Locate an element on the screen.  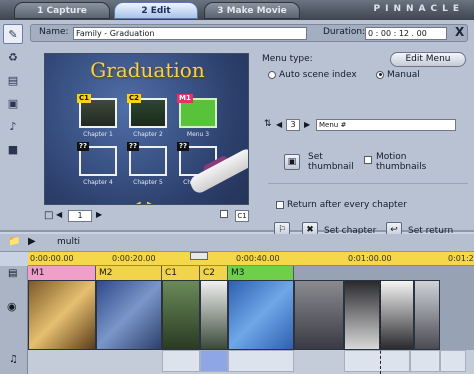
camera-icon: ▶ is located at coordinates (32, 241).